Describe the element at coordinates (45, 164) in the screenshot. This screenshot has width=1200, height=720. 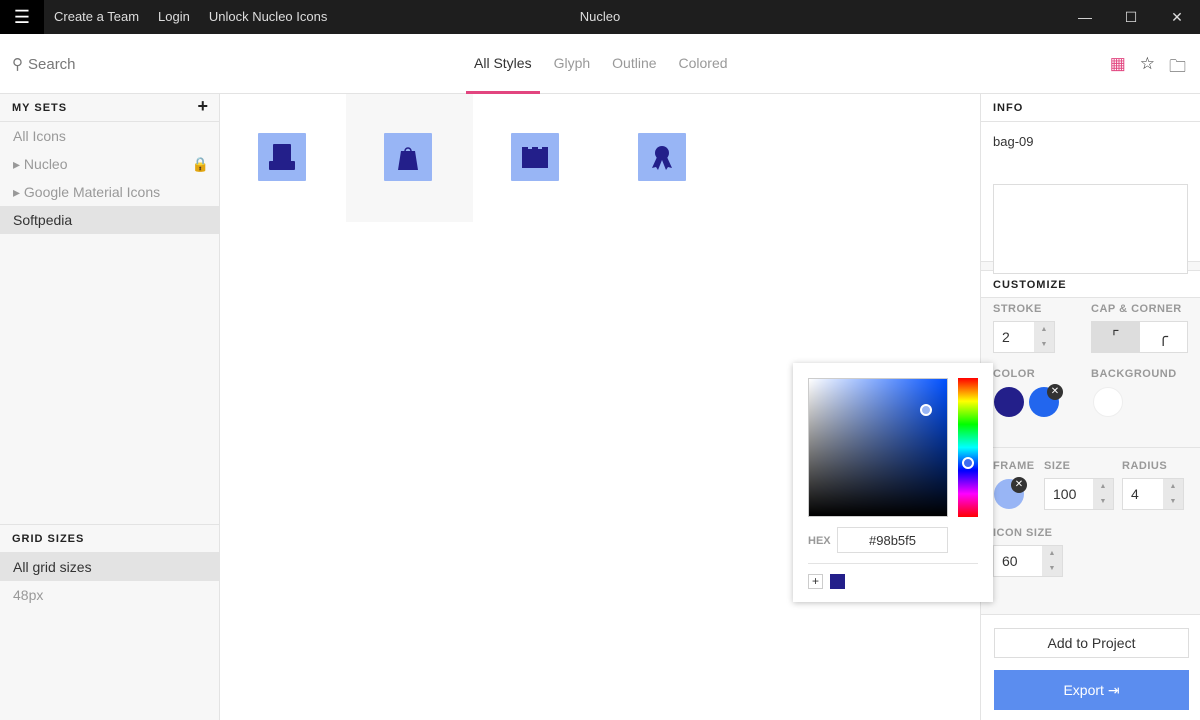
I see `nucleo-label: Nucleo` at that location.